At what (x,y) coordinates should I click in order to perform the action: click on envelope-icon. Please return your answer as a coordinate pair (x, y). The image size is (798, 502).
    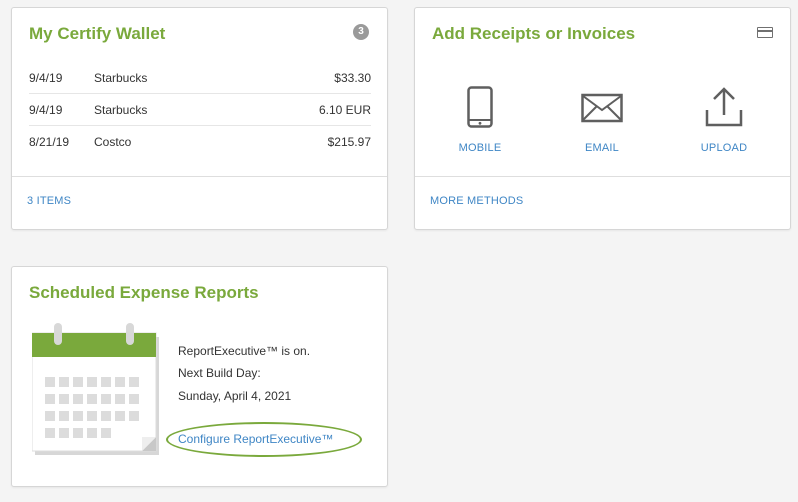
    Looking at the image, I should click on (602, 108).